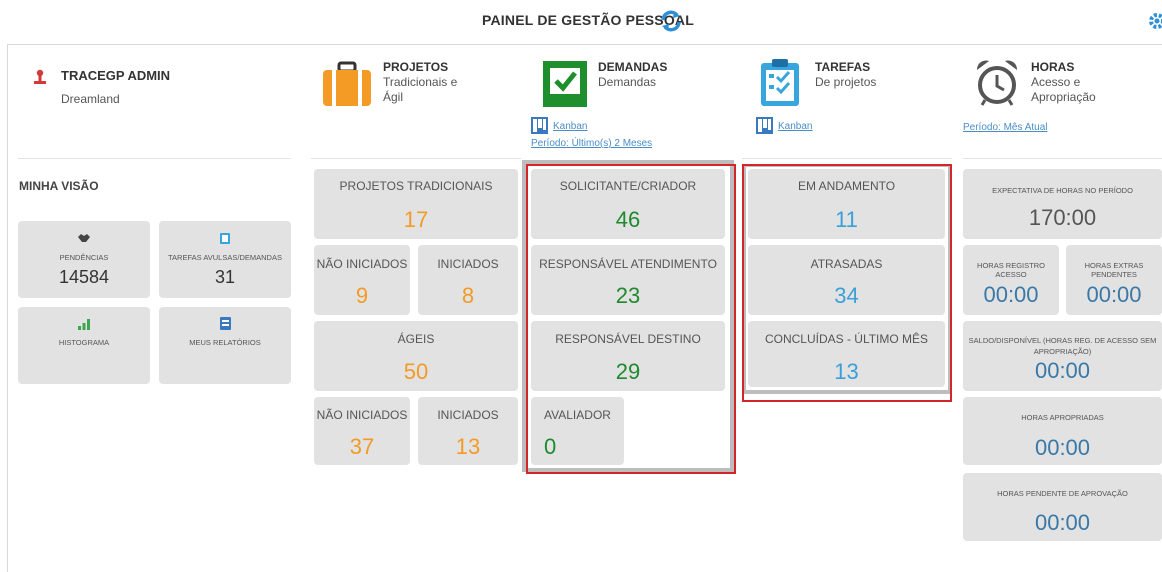 This screenshot has height=572, width=1162. I want to click on tarefas-avulsas-label: TAREFAS AVULSAS/DEMANDAS, so click(225, 257).